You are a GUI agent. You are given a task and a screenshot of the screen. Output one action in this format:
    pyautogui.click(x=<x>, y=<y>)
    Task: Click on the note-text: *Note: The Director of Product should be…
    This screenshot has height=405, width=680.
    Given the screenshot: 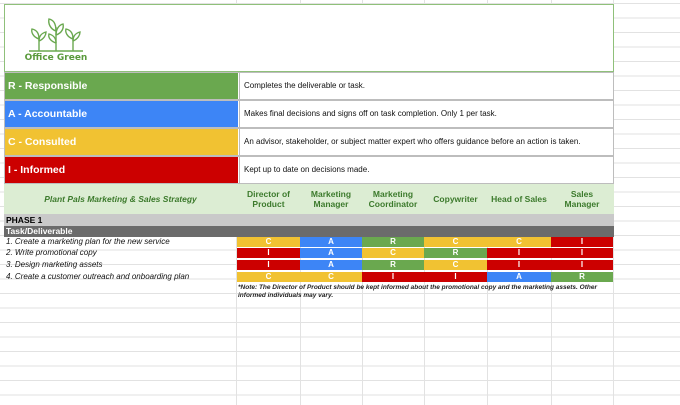 What is the action you would take?
    pyautogui.click(x=418, y=292)
    